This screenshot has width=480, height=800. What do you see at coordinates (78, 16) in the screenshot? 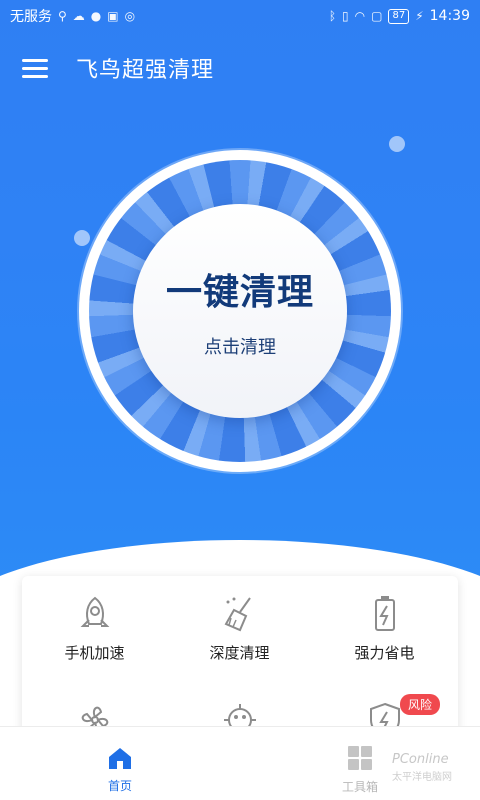
I see `cloud-icon: ☁` at bounding box center [78, 16].